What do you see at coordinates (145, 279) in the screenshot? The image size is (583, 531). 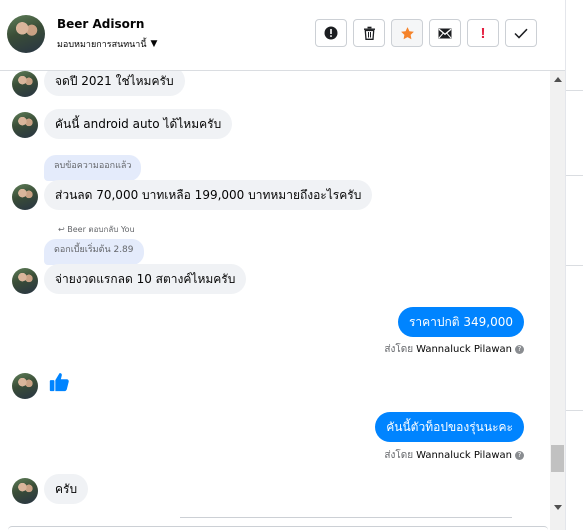 I see `incoming-message: จ่ายงวดแรกลด 10 สตางค์ไหมครับ` at bounding box center [145, 279].